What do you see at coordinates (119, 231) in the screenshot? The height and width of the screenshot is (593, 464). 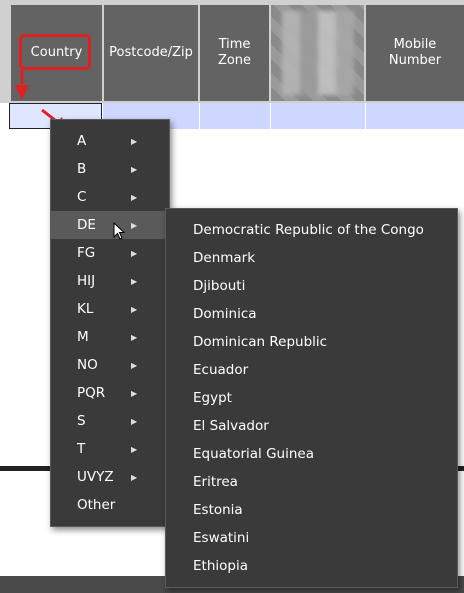 I see `mouse-cursor-icon` at bounding box center [119, 231].